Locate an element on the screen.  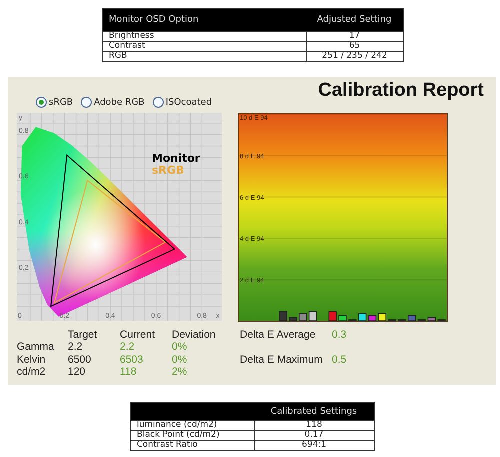
stat-label: Delta E Maximum is located at coordinates (282, 361).